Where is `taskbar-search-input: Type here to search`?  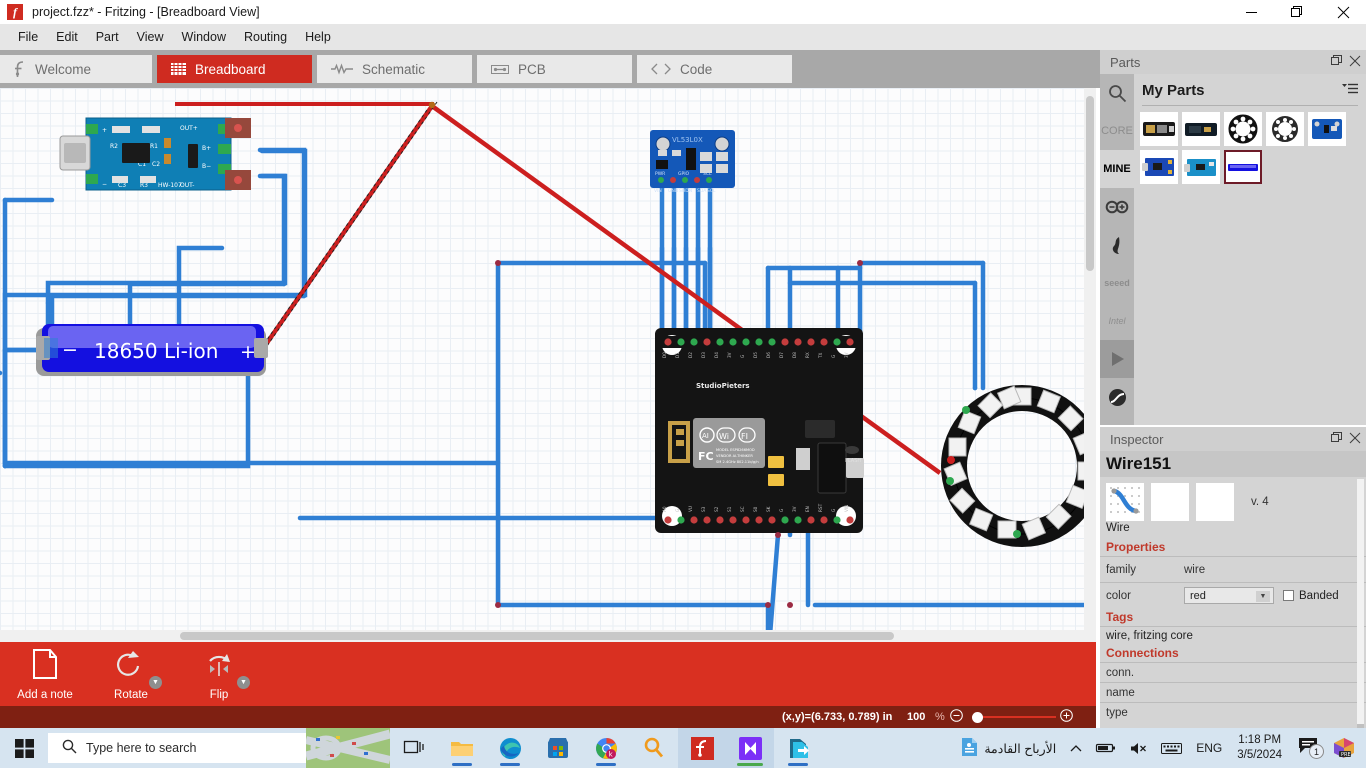
taskbar-search-input: Type here to search is located at coordinates (177, 748).